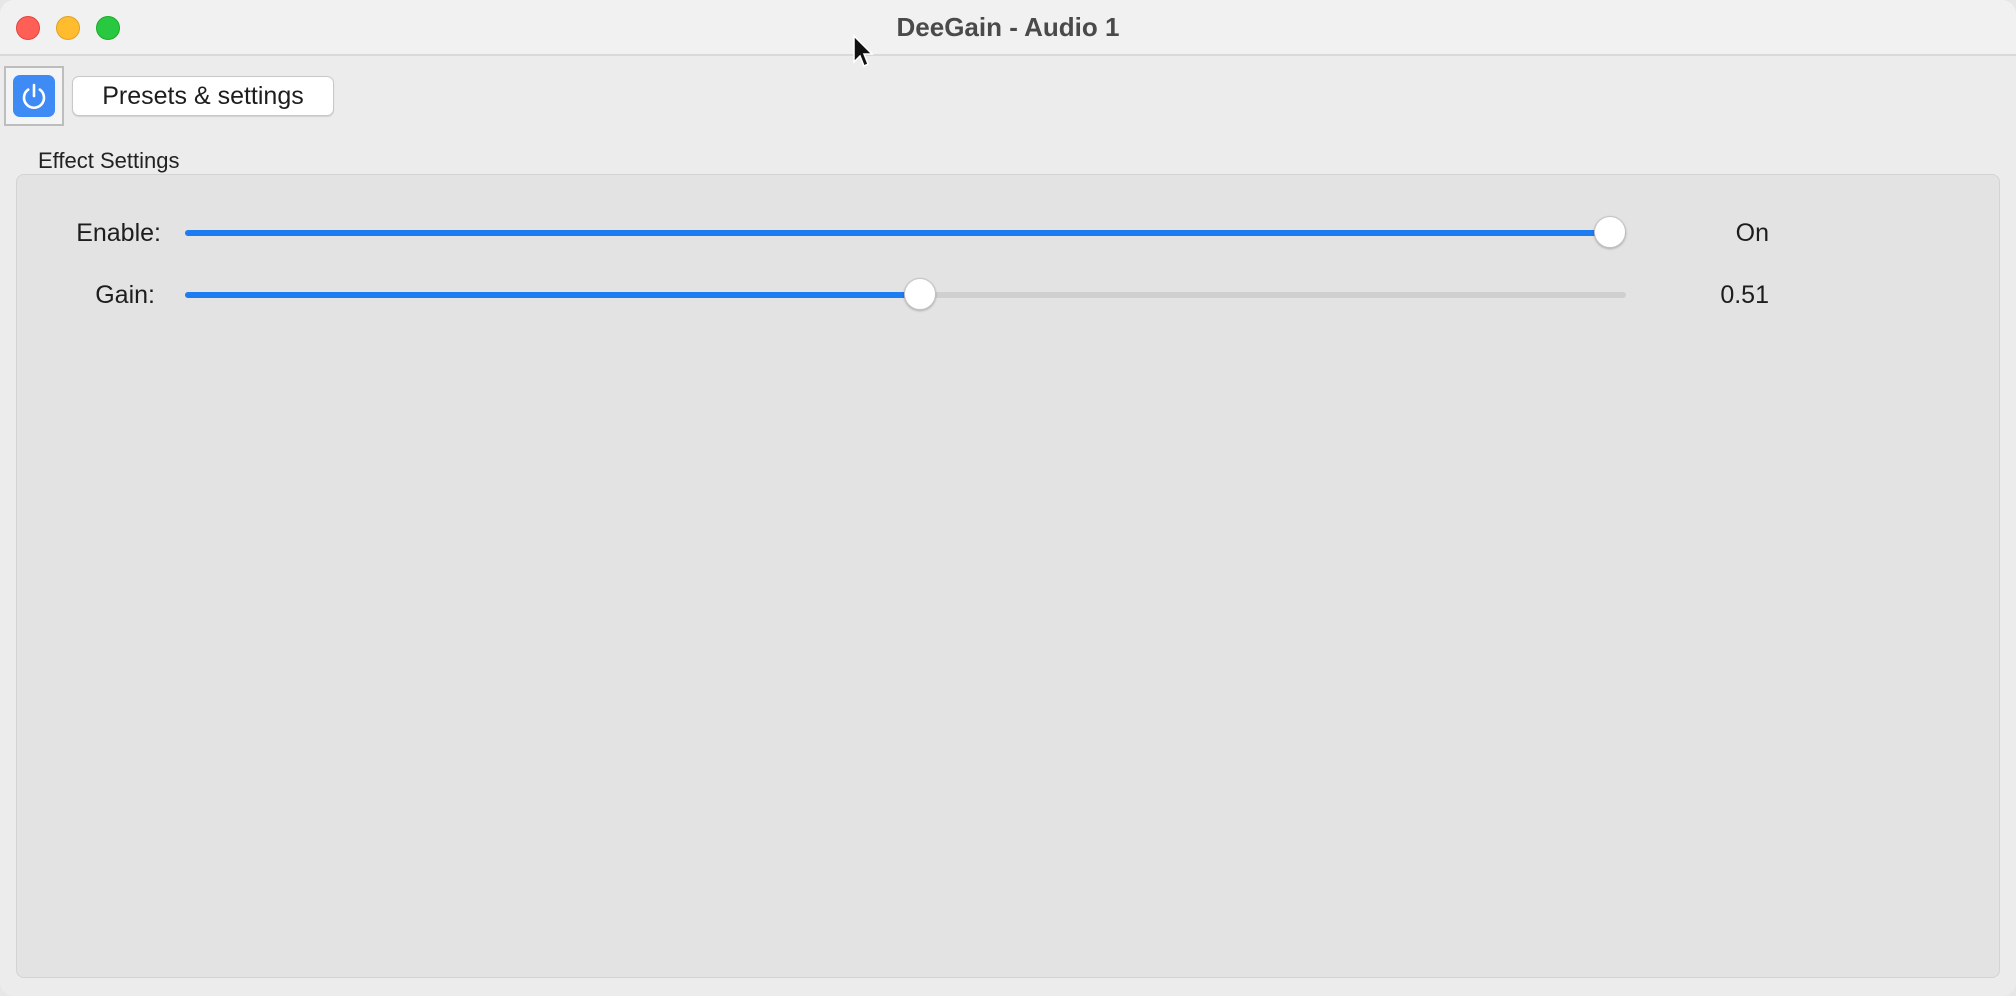 The image size is (2016, 996). What do you see at coordinates (552, 295) in the screenshot?
I see `gain-slider-fill` at bounding box center [552, 295].